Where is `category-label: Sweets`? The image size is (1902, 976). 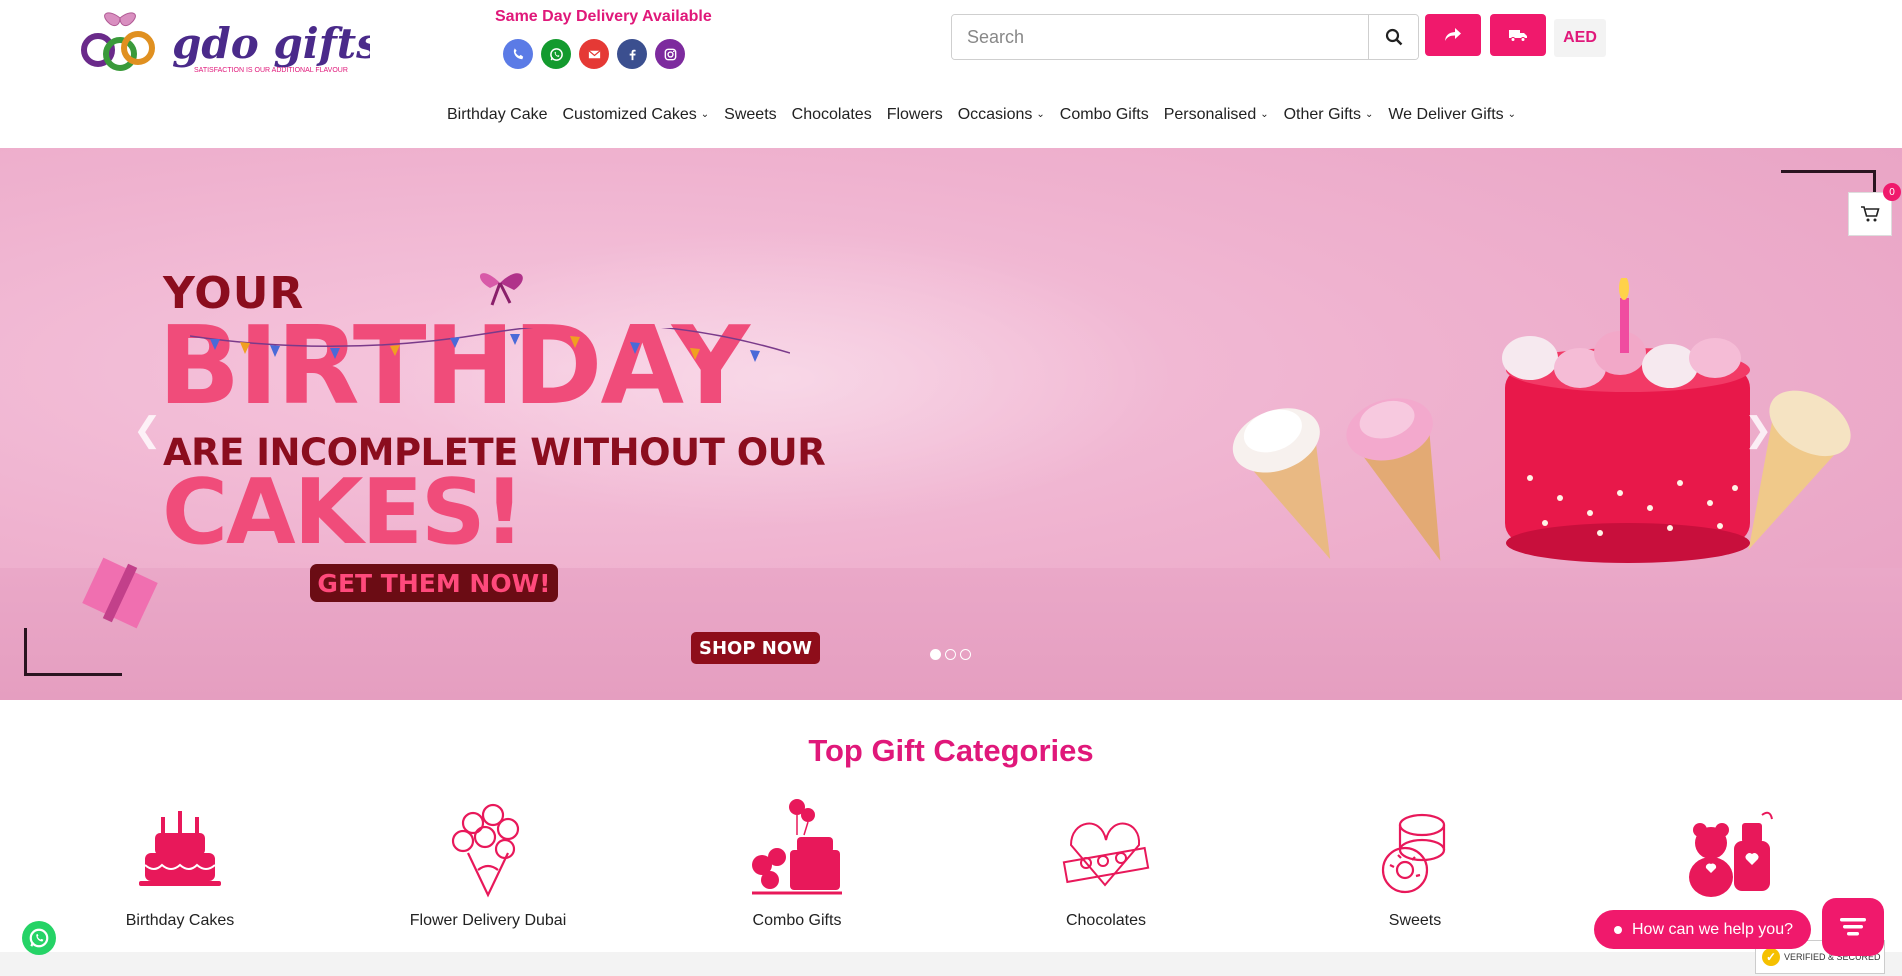
category-label: Sweets is located at coordinates (1415, 920).